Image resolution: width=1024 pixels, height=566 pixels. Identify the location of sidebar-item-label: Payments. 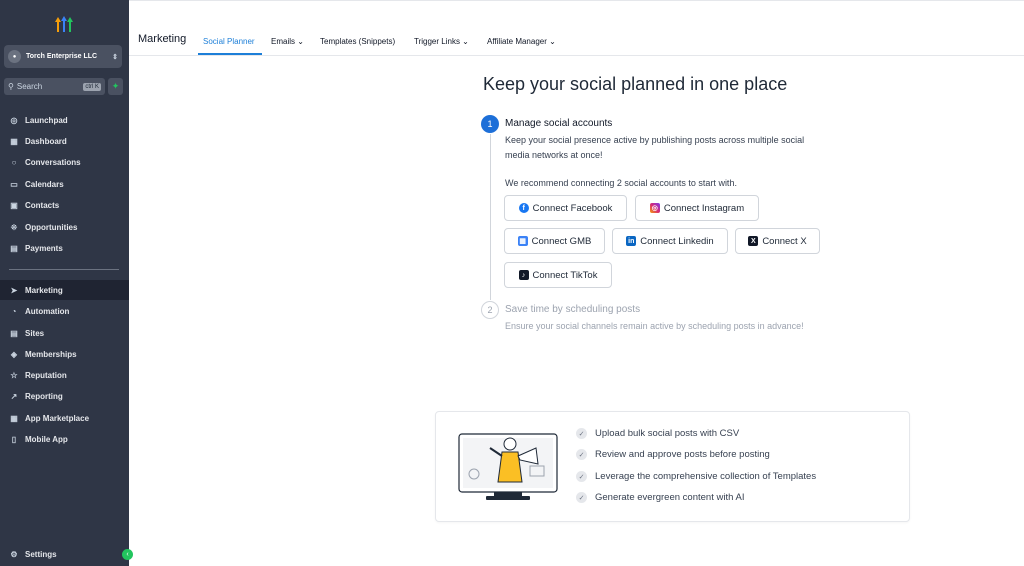
(44, 248).